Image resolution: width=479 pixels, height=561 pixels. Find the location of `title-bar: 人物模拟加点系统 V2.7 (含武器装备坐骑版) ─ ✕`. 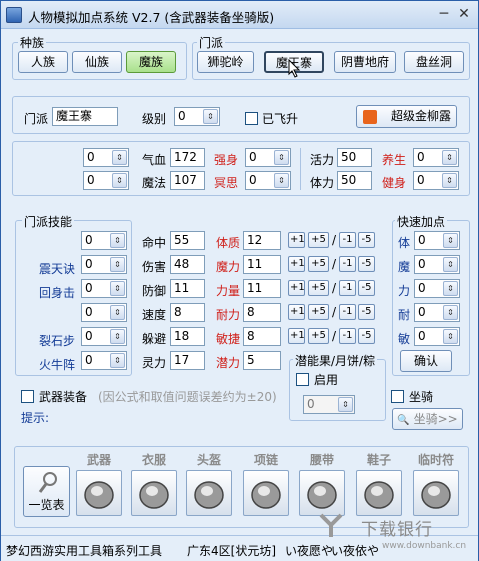

title-bar: 人物模拟加点系统 V2.7 (含武器装备坐骑版) ─ ✕ is located at coordinates (239, 15).